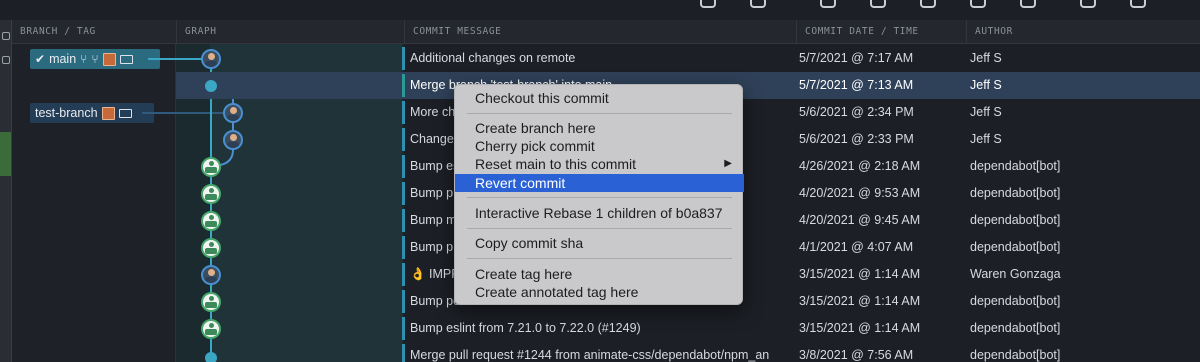 The height and width of the screenshot is (362, 1200). I want to click on menu-item-create-tag: Create tag here, so click(599, 274).